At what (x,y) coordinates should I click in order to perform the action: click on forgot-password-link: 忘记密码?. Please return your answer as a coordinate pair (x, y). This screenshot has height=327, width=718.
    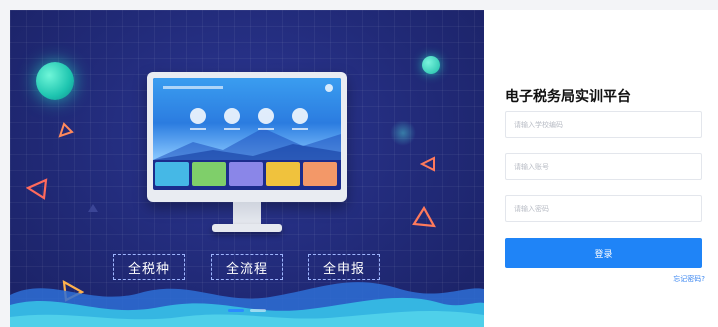
    Looking at the image, I should click on (689, 279).